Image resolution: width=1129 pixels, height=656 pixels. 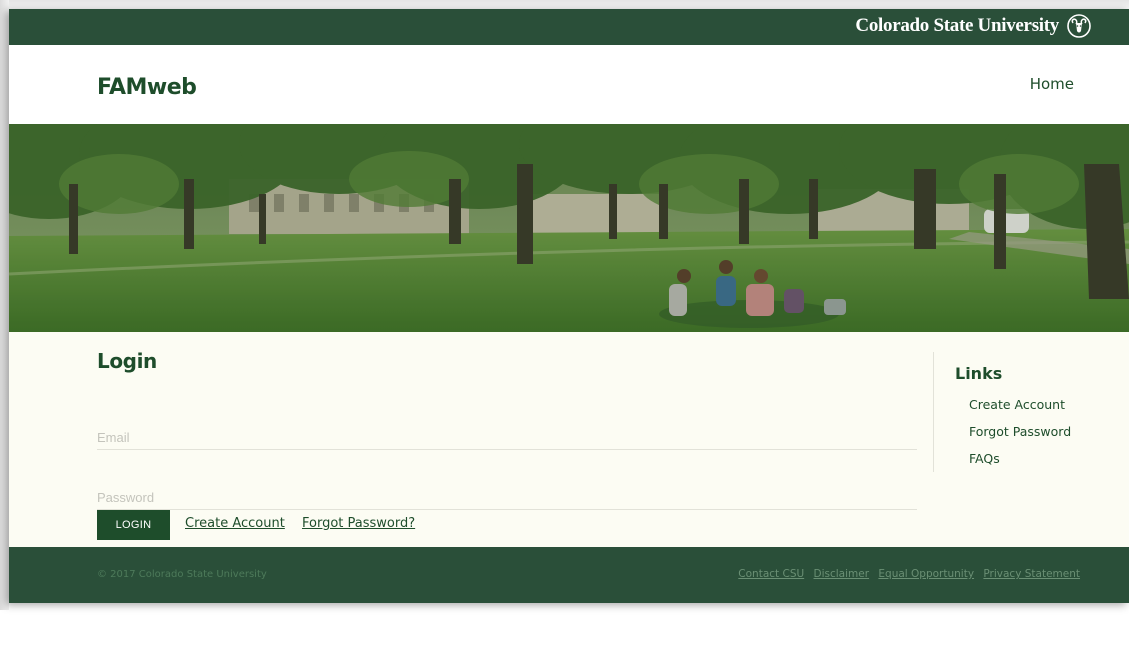 I want to click on login-button: LOGIN, so click(x=133, y=525).